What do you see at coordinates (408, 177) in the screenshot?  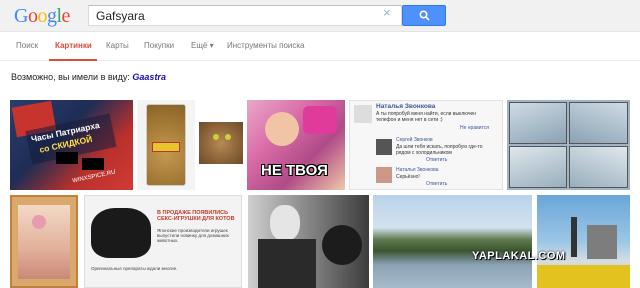 I see `chat-message: Серьёзно!` at bounding box center [408, 177].